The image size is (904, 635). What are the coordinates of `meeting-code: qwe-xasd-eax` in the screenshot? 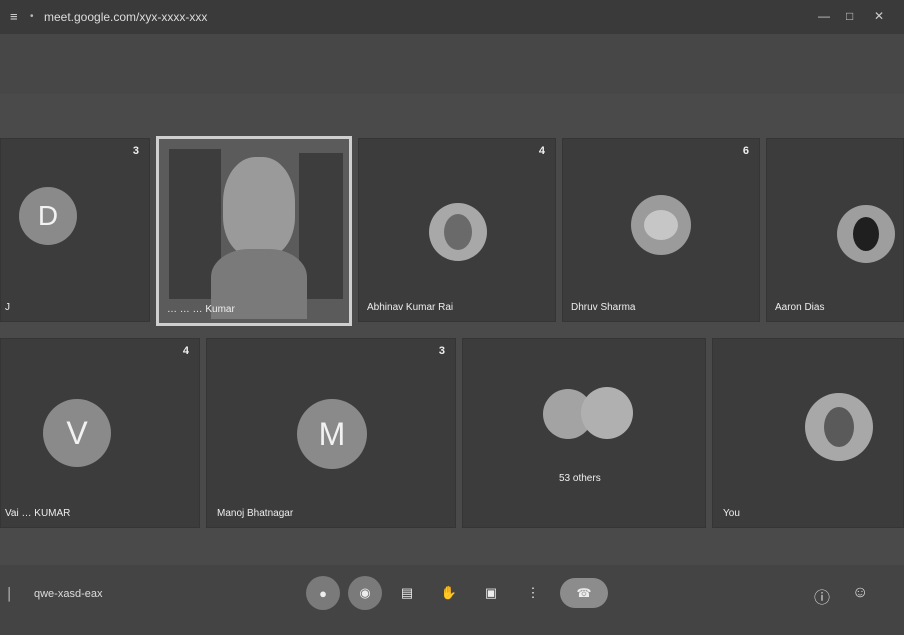 It's located at (68, 594).